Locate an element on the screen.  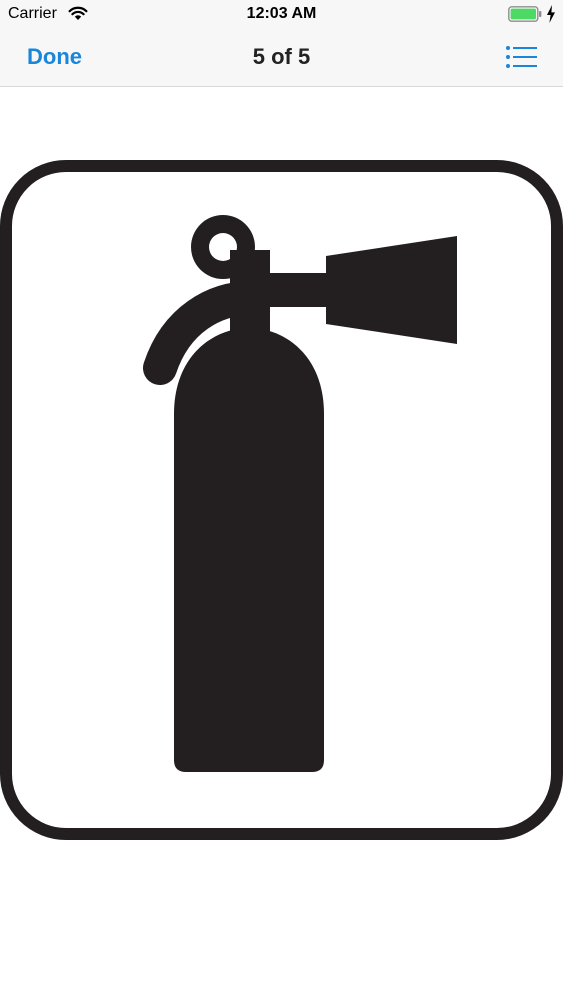
charging-bolt-icon is located at coordinates (551, 14).